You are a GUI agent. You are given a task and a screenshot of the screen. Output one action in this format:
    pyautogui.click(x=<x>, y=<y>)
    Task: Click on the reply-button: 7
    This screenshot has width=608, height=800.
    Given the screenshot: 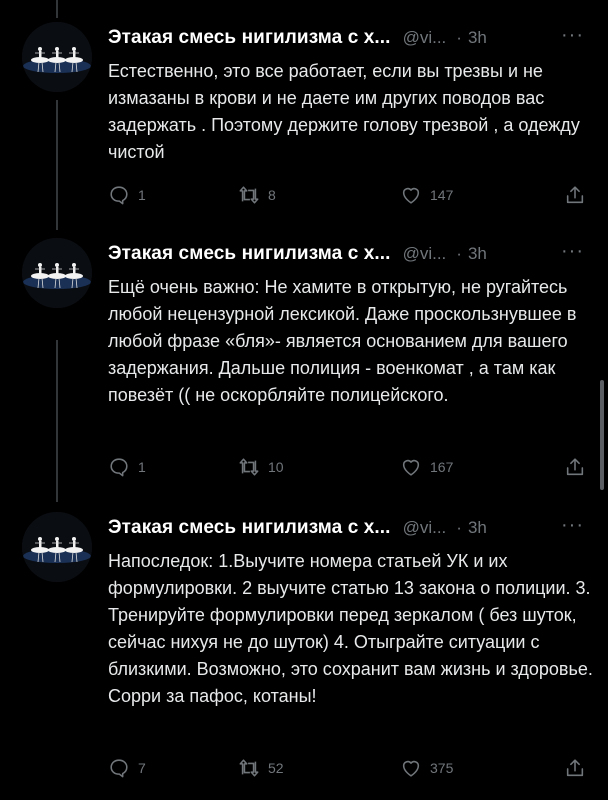 What is the action you would take?
    pyautogui.click(x=127, y=768)
    